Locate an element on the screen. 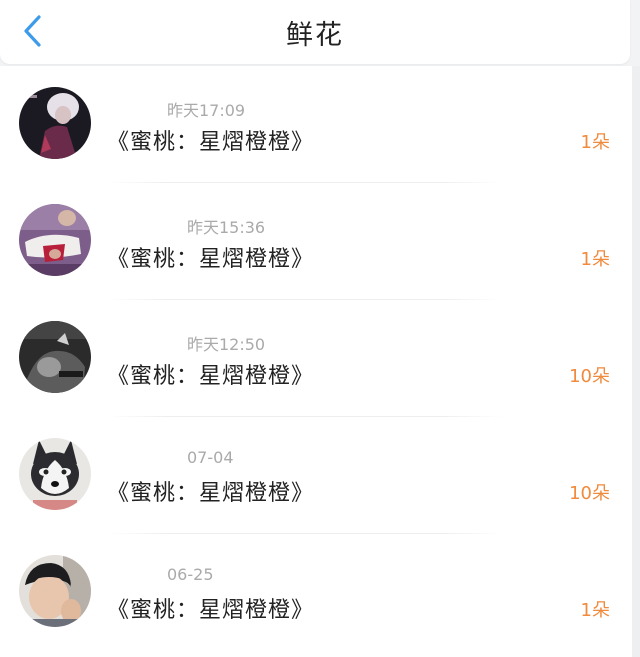 The image size is (640, 657). record-time: 昨天15:36 is located at coordinates (226, 227).